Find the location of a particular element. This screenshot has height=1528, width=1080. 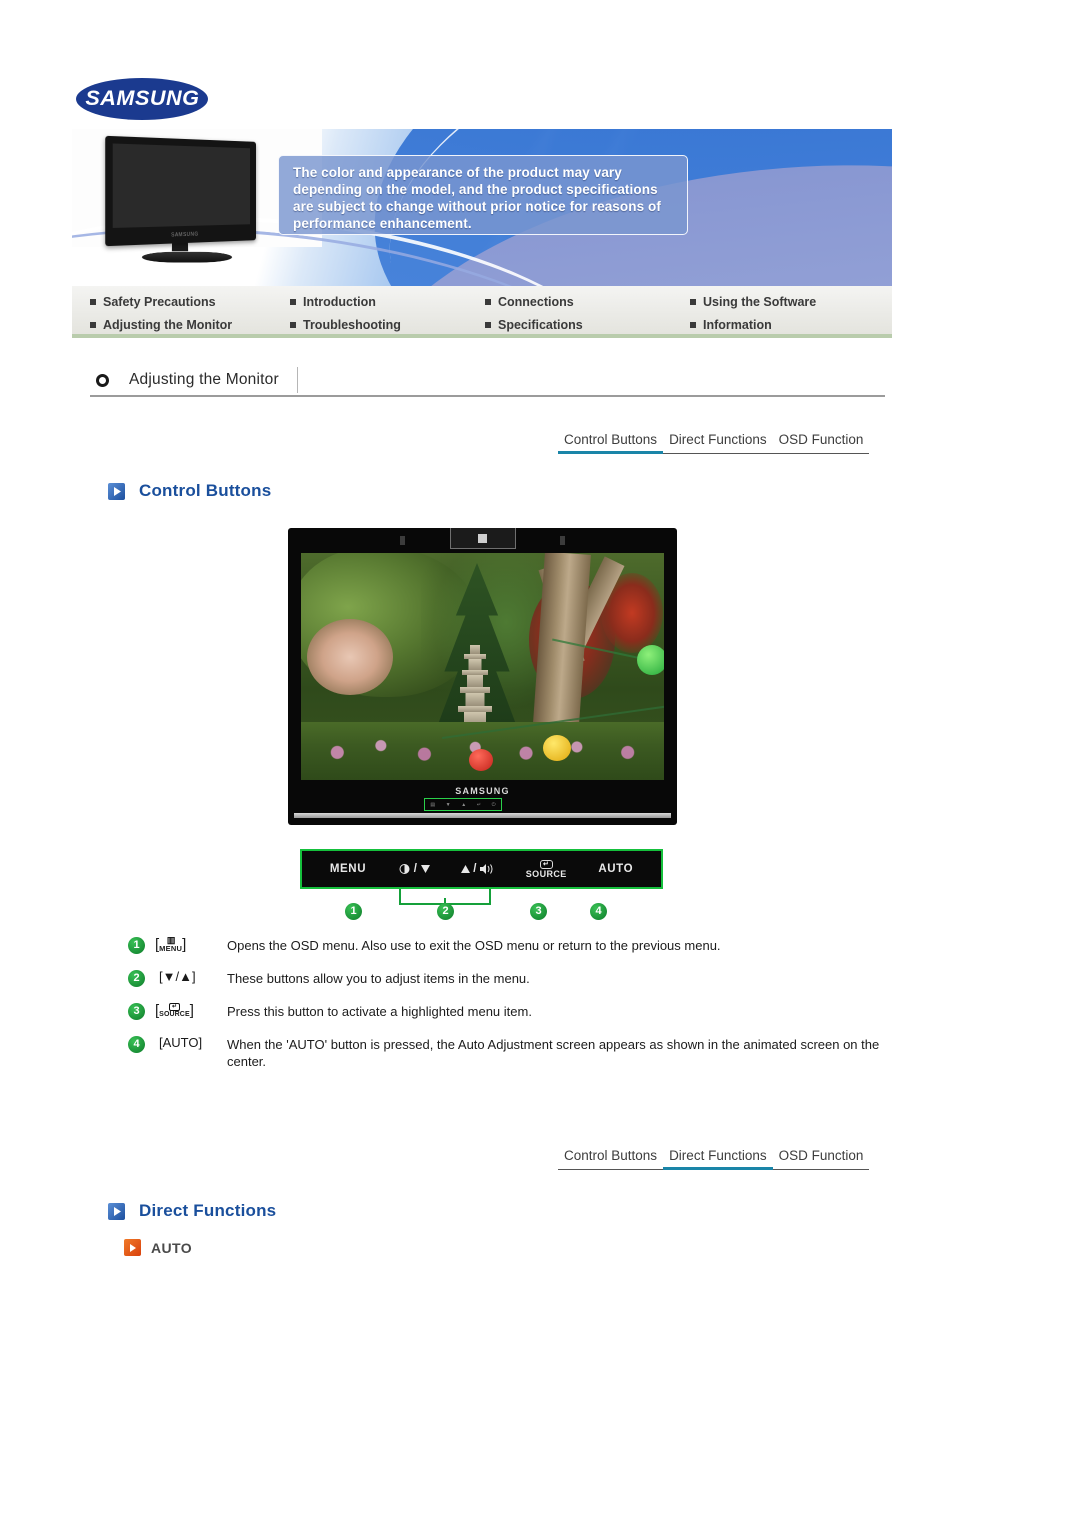

samsung-logo: SAMSUNG is located at coordinates (142, 99).